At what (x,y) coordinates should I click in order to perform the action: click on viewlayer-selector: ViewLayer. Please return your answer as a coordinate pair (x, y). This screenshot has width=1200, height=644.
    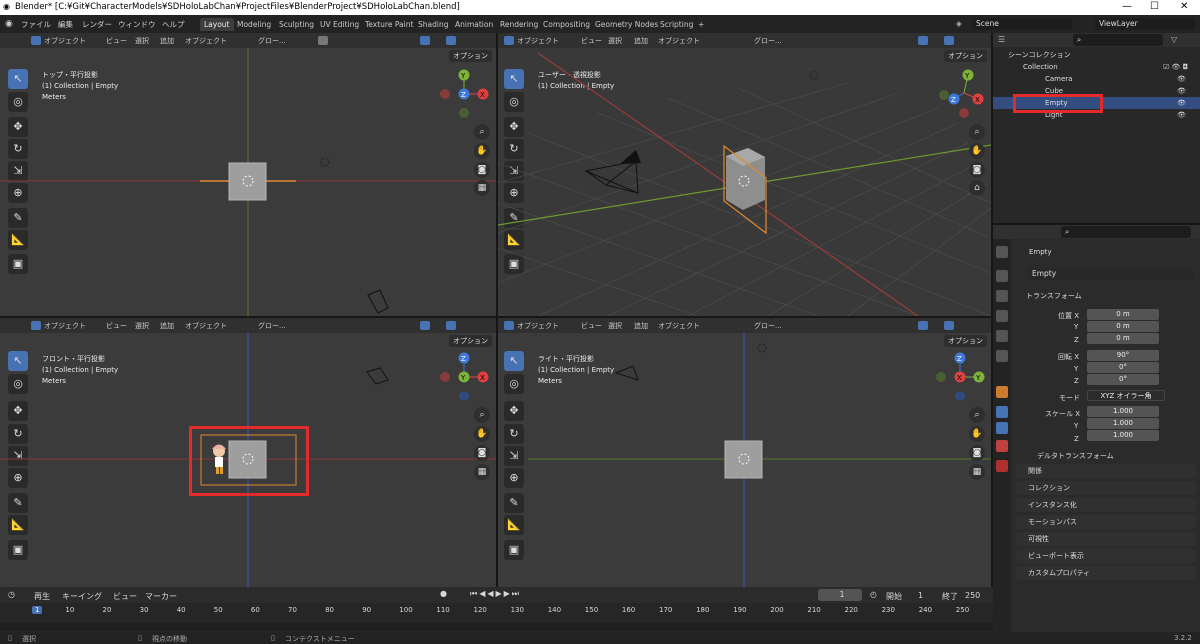
    Looking at the image, I should click on (1145, 24).